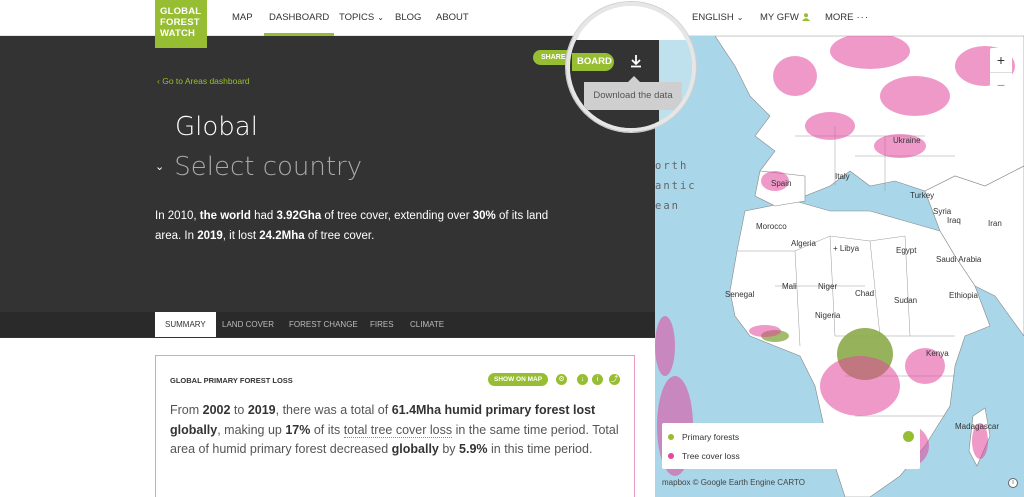 This screenshot has height=497, width=1024. I want to click on widget-part-link: total tree cover loss, so click(398, 430).